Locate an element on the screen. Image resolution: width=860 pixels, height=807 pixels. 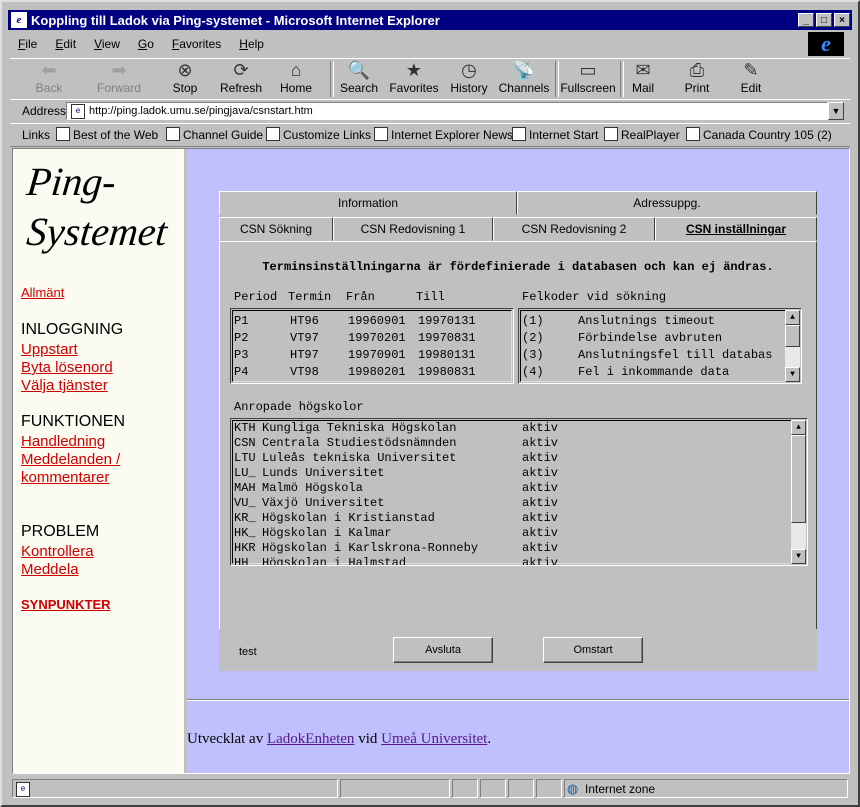
tab-information: Information is located at coordinates (368, 203).